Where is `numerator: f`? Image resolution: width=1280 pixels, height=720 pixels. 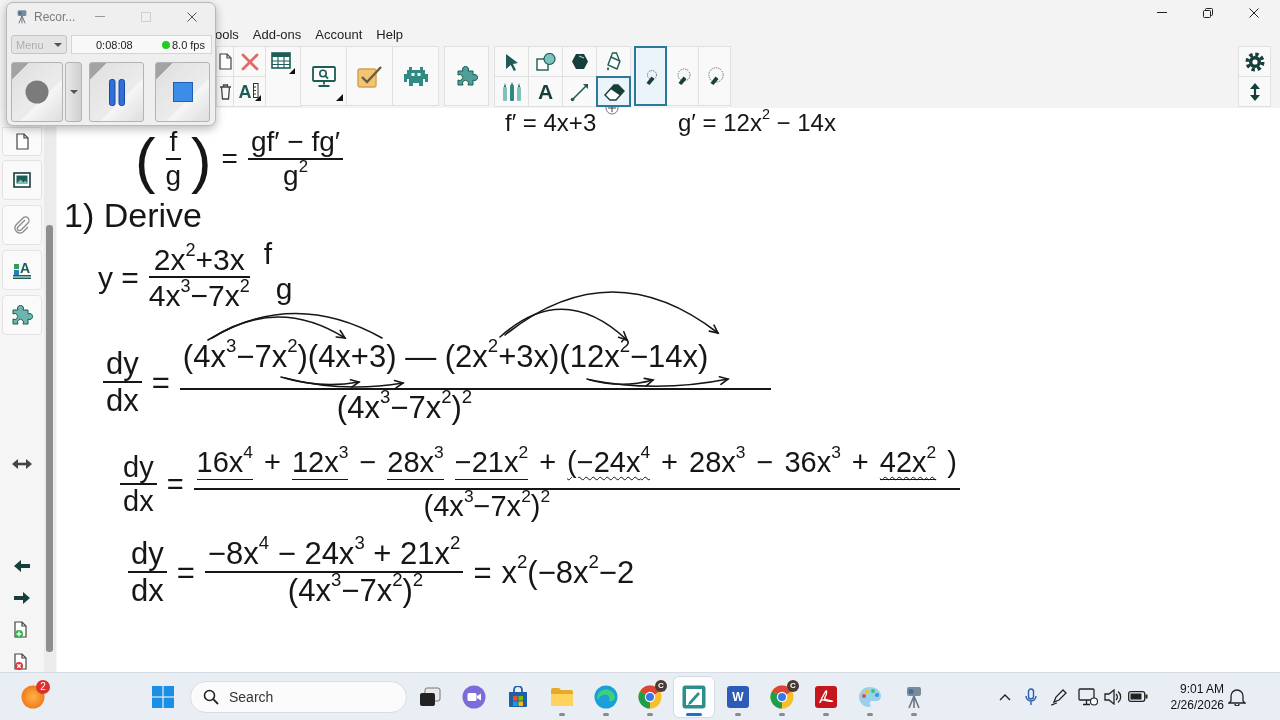 numerator: f is located at coordinates (173, 142).